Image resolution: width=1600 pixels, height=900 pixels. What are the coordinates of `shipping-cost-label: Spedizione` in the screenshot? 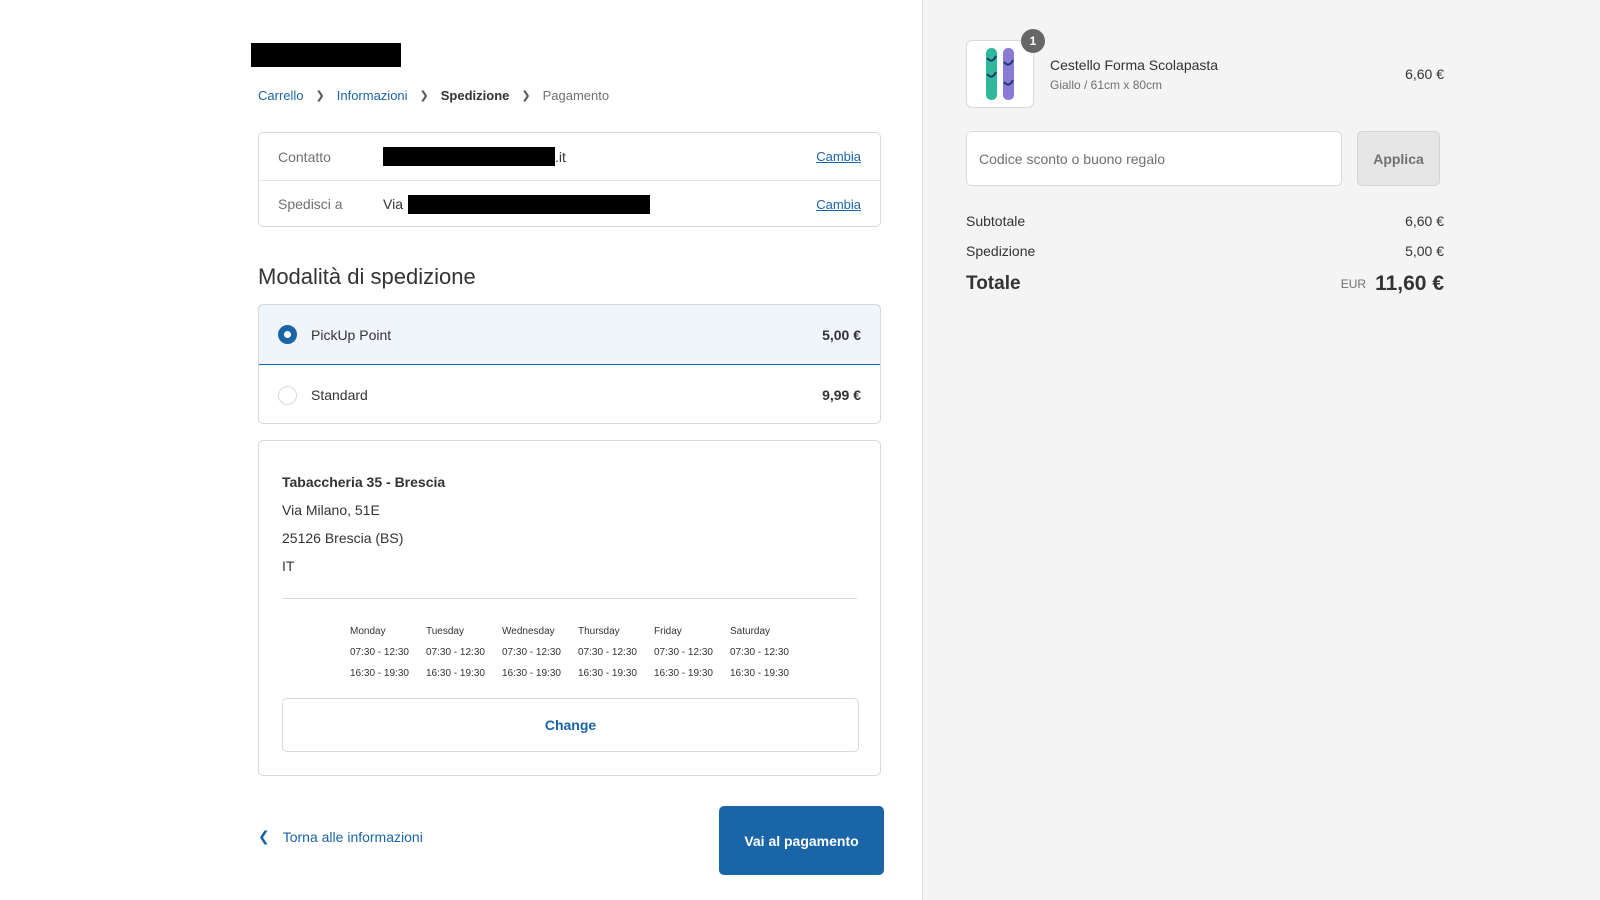 It's located at (1001, 251).